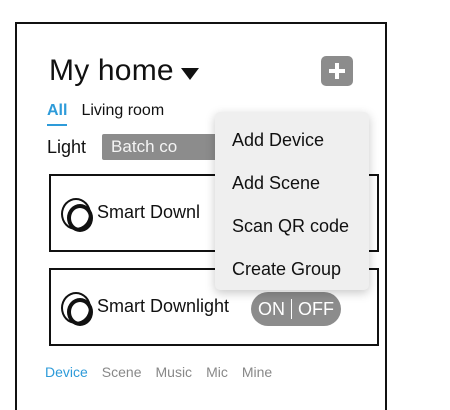 This screenshot has width=450, height=410. What do you see at coordinates (67, 146) in the screenshot?
I see `category-label: Light` at bounding box center [67, 146].